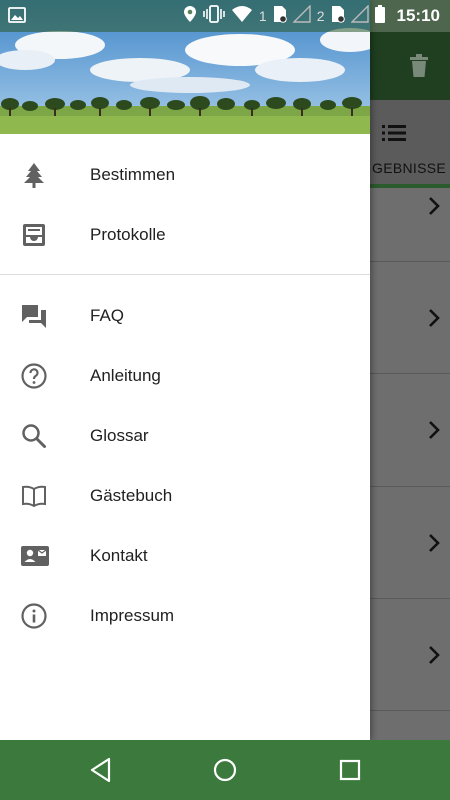  I want to click on home-icon, so click(225, 770).